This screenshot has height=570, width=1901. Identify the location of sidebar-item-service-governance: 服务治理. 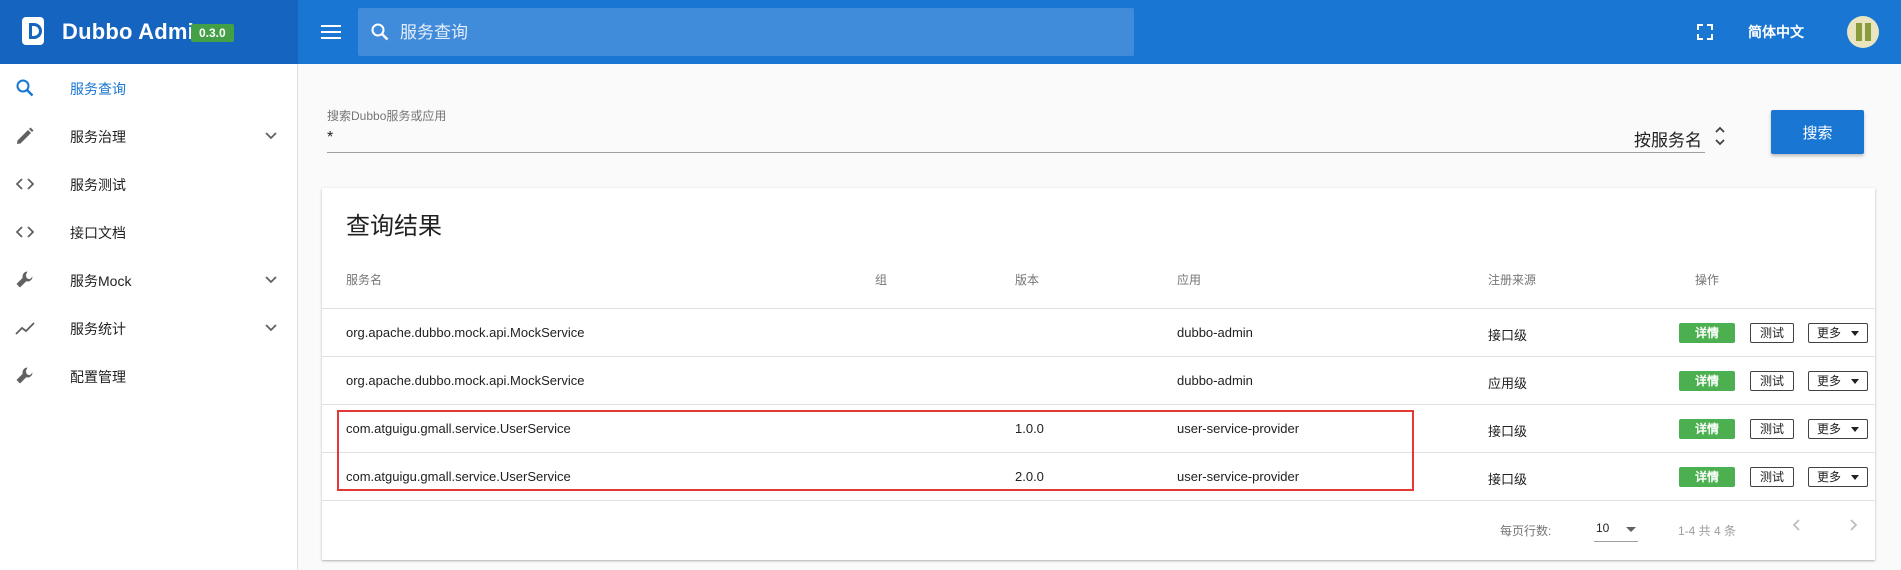
(148, 136).